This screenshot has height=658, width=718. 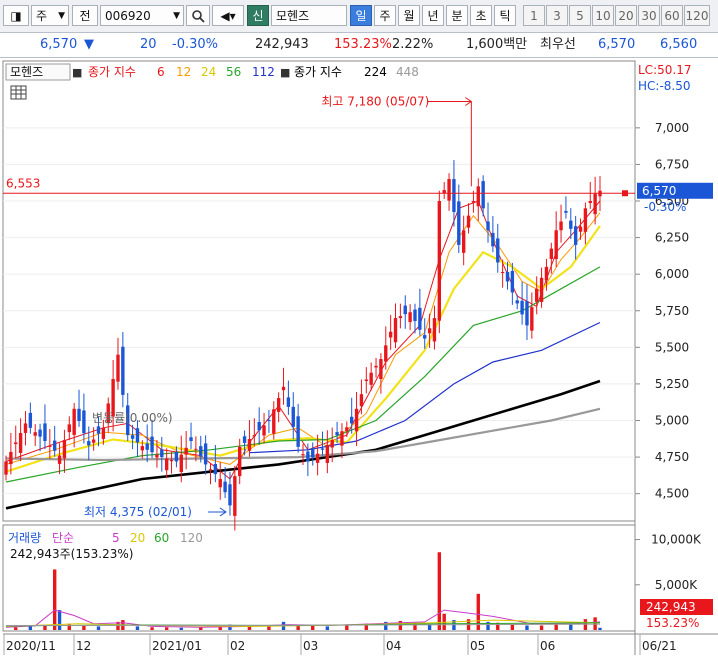 What do you see at coordinates (671, 607) in the screenshot?
I see `volume-current-badge: 242,943` at bounding box center [671, 607].